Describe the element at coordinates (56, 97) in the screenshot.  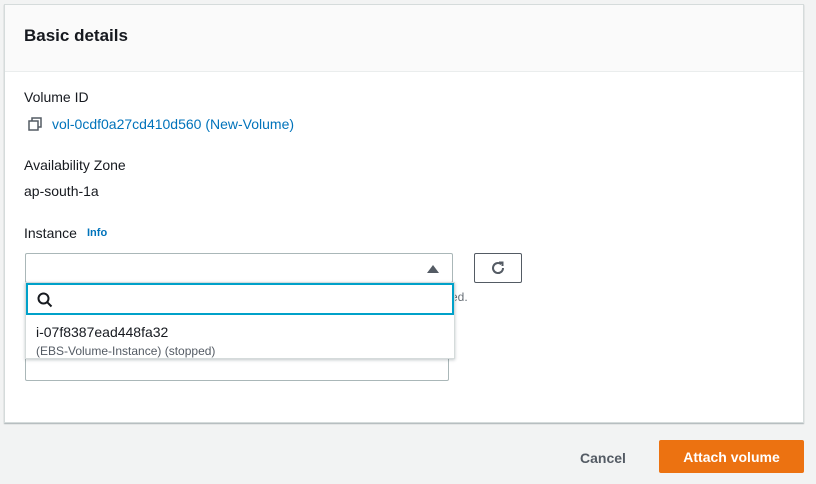
I see `volume-id-label: Volume ID` at that location.